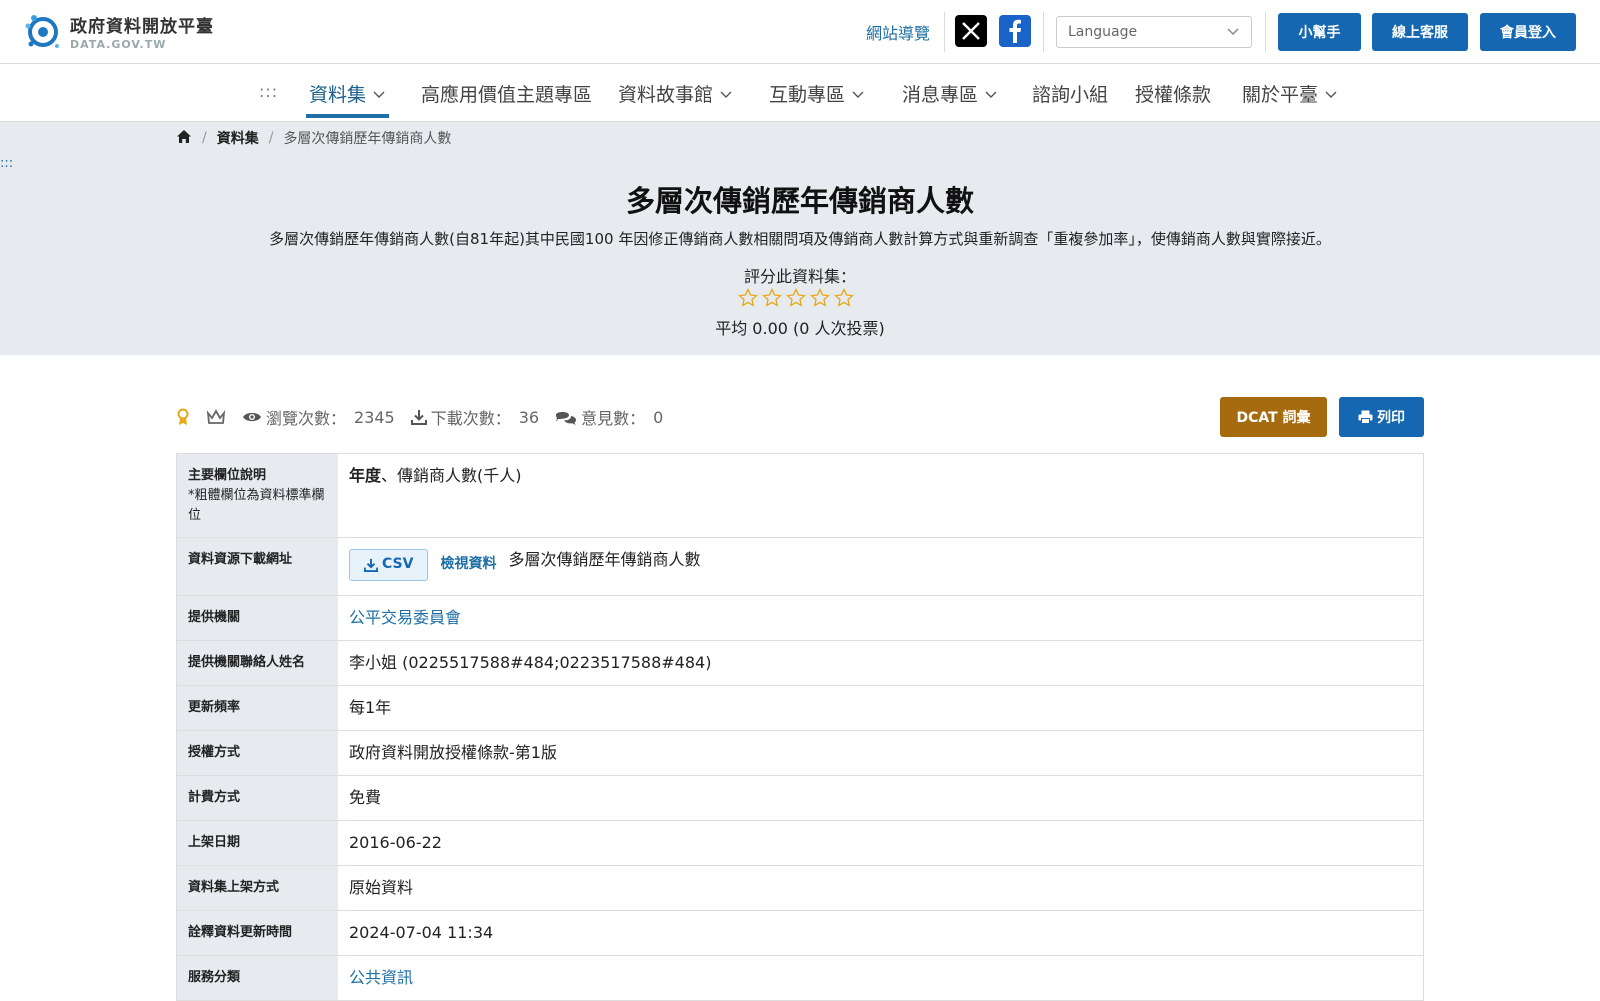 The height and width of the screenshot is (1001, 1600). What do you see at coordinates (347, 116) in the screenshot?
I see `active-tab-indicator` at bounding box center [347, 116].